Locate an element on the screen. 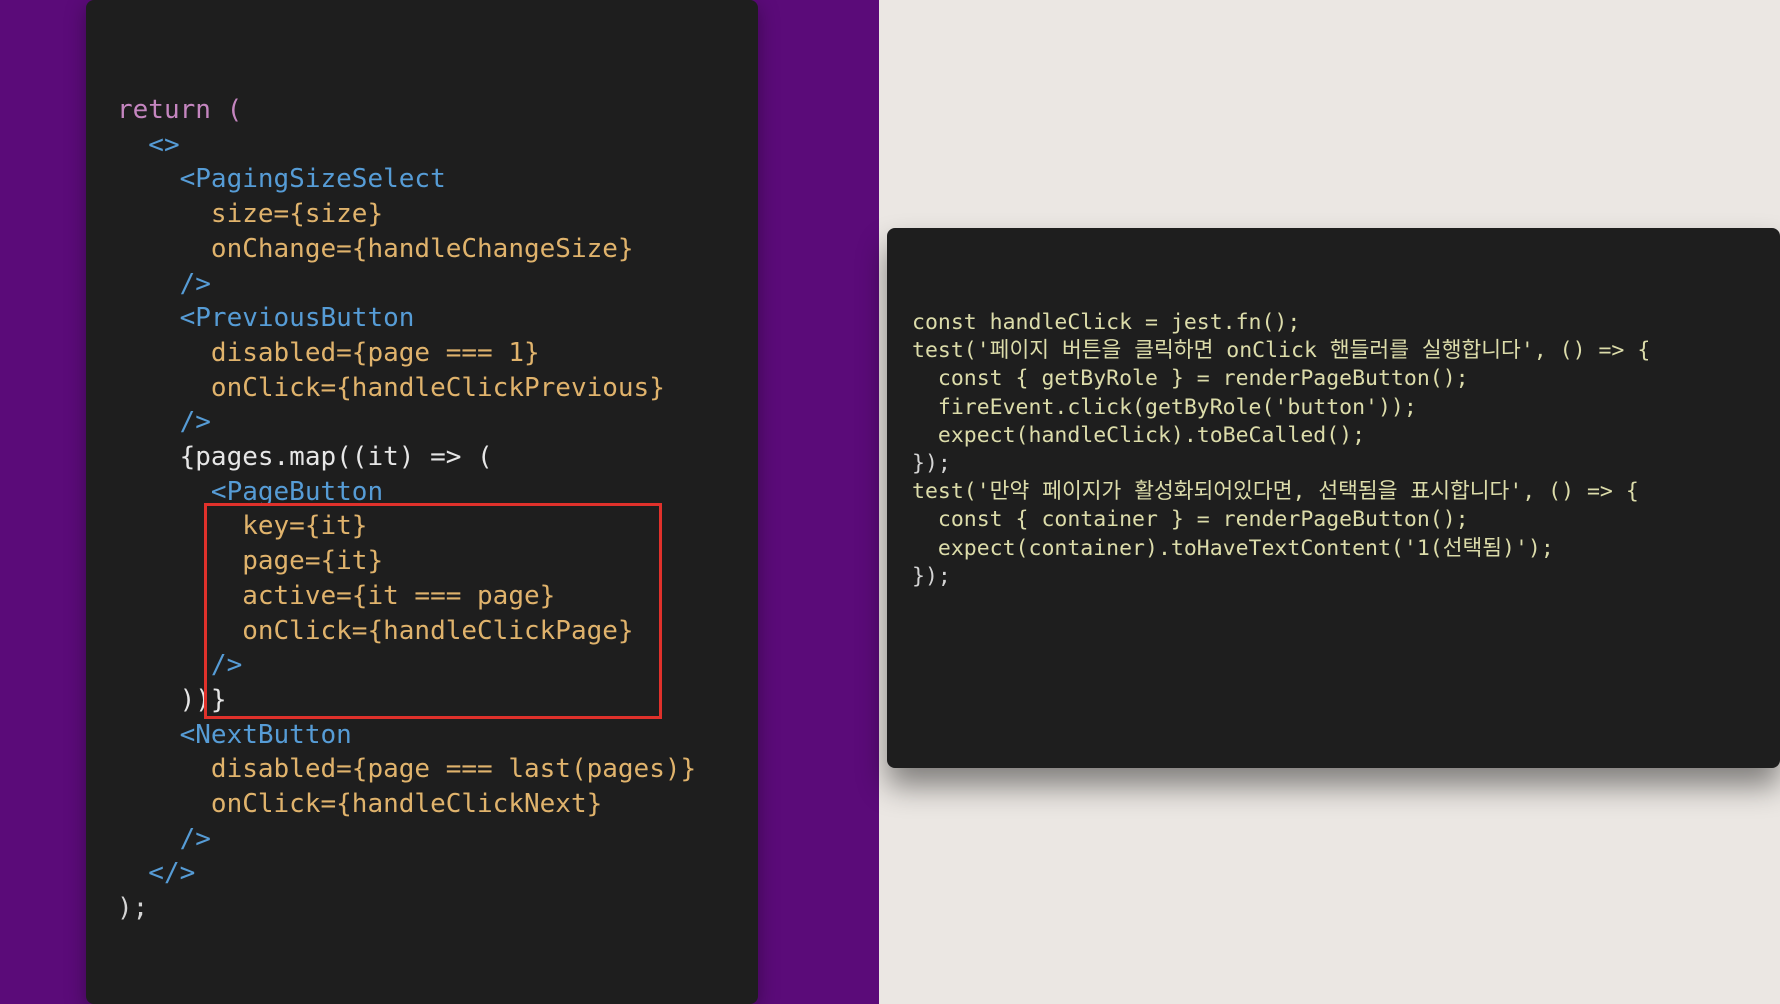  code-line: </> is located at coordinates (156, 873).